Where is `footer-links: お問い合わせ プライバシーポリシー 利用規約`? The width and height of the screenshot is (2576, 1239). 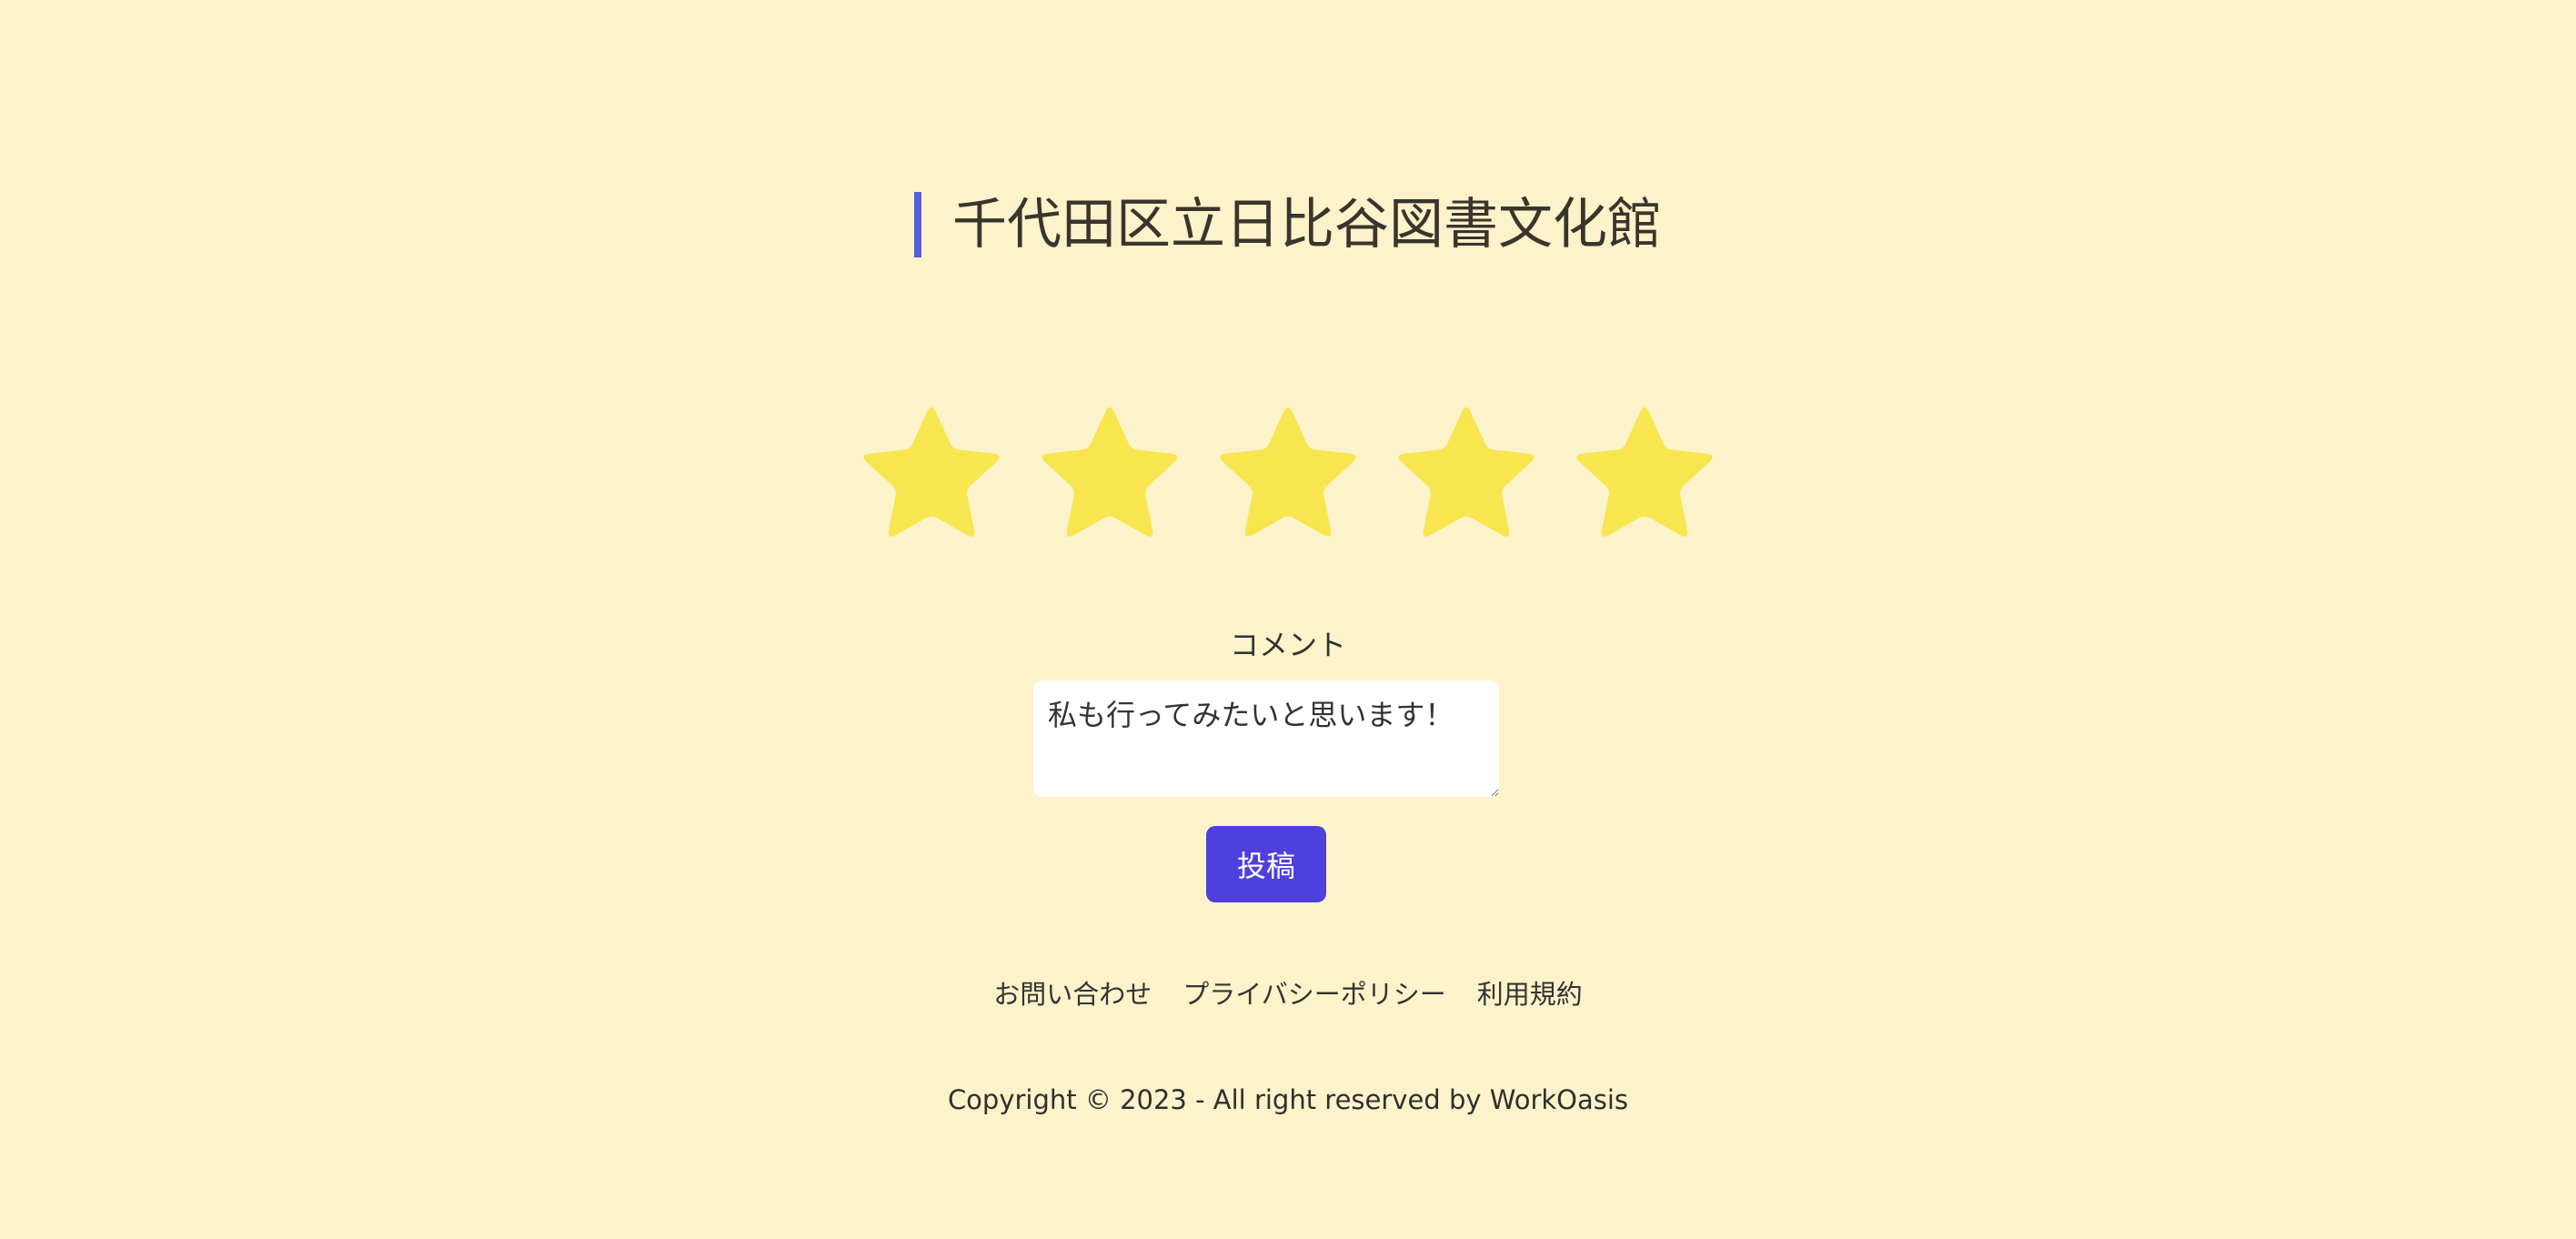 footer-links: お問い合わせ プライバシーポリシー 利用規約 is located at coordinates (1288, 992).